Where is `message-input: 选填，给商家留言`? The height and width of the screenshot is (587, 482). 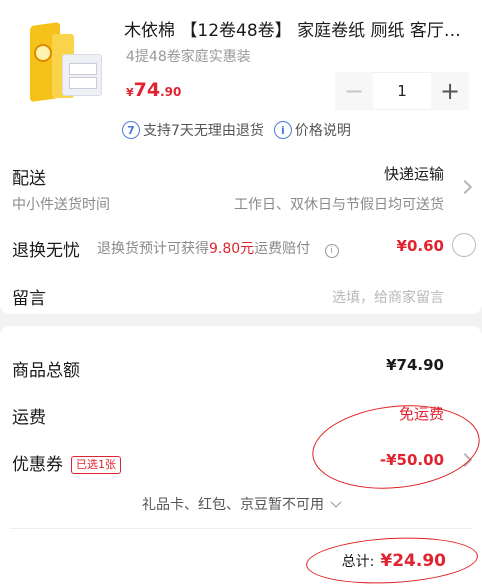
message-input: 选填，给商家留言 is located at coordinates (388, 297).